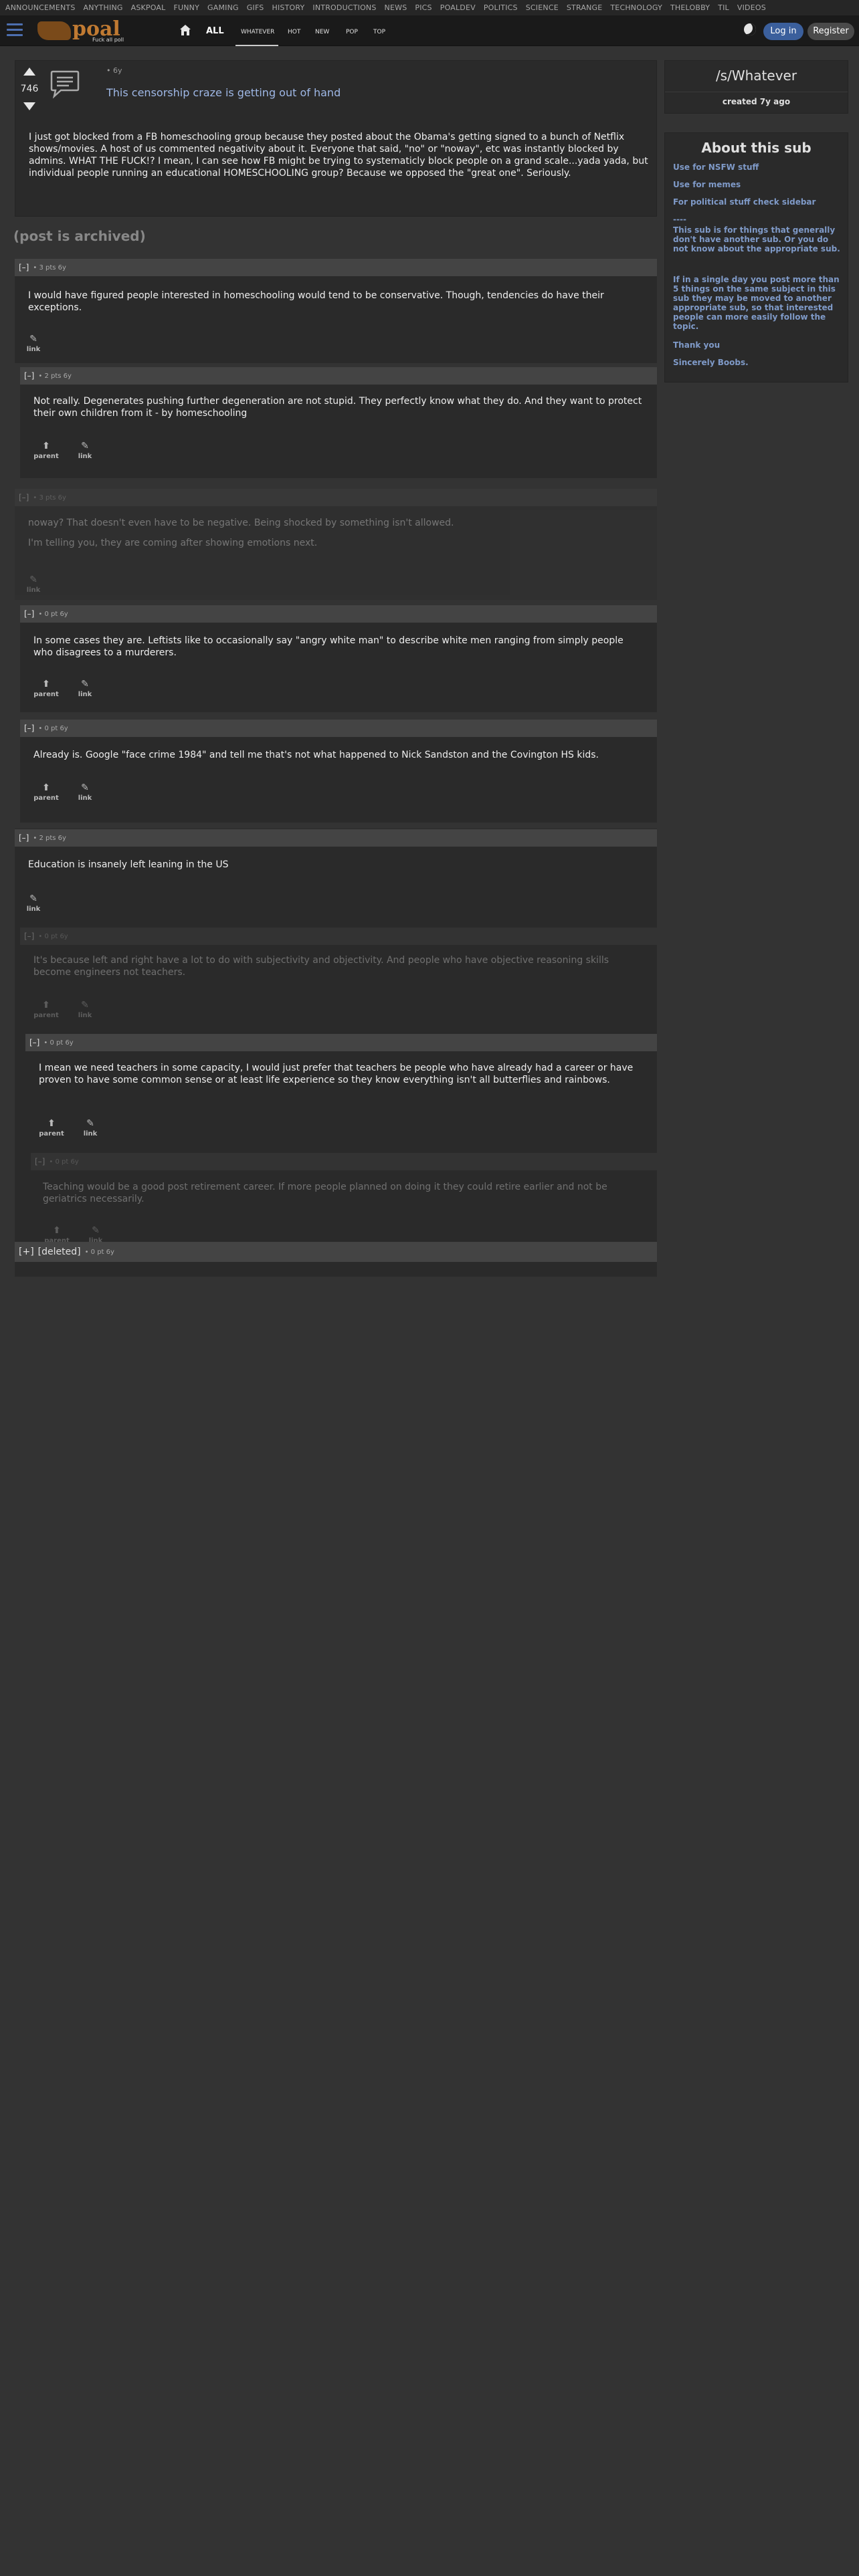 The height and width of the screenshot is (2576, 859). What do you see at coordinates (186, 8) in the screenshot?
I see `top-nav-funny: FUNNY` at bounding box center [186, 8].